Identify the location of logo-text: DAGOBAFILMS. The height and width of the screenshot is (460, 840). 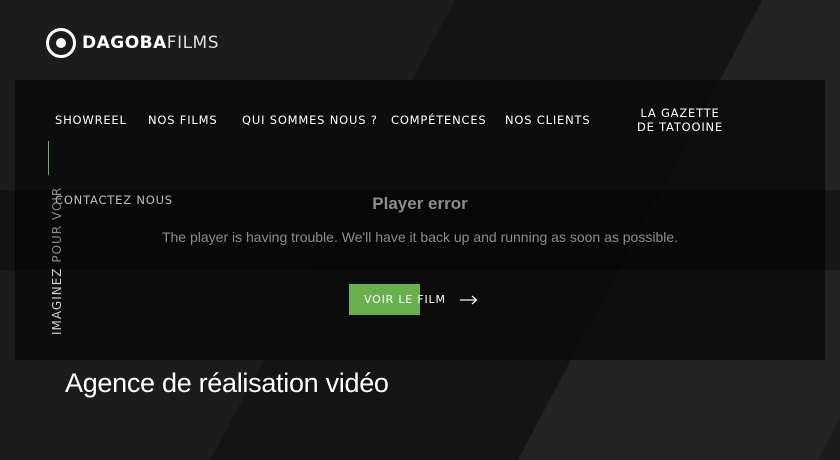
(150, 43).